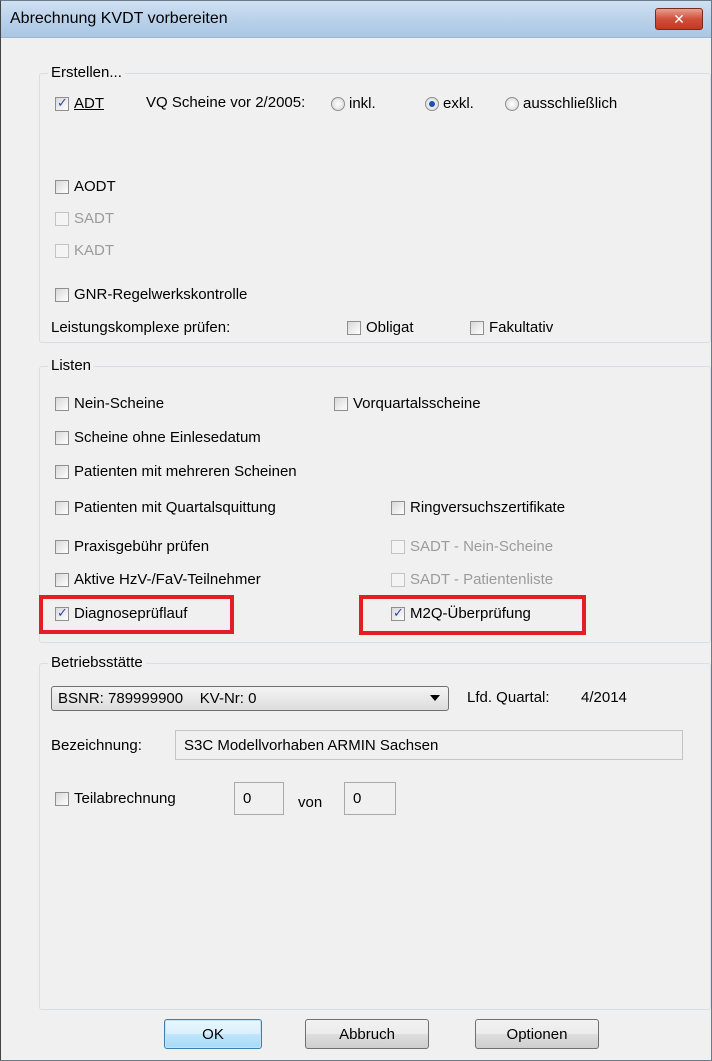 This screenshot has height=1061, width=712. What do you see at coordinates (417, 403) in the screenshot?
I see `checkbox-vorquartal-label: Vorquartalsscheine` at bounding box center [417, 403].